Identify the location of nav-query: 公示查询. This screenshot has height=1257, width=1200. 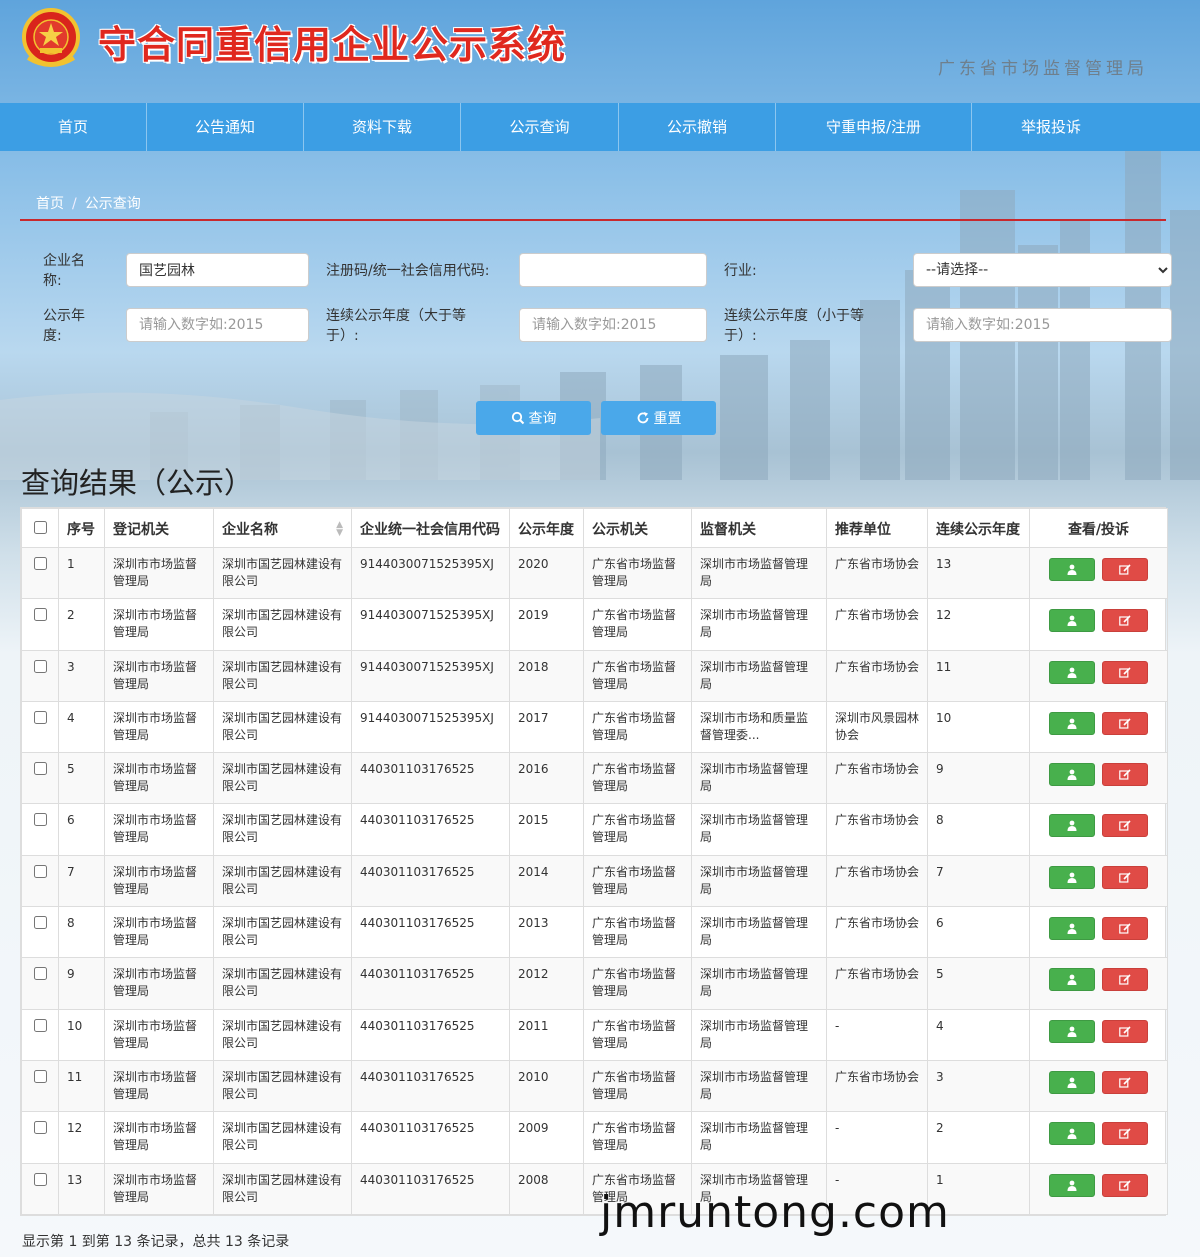
(540, 127).